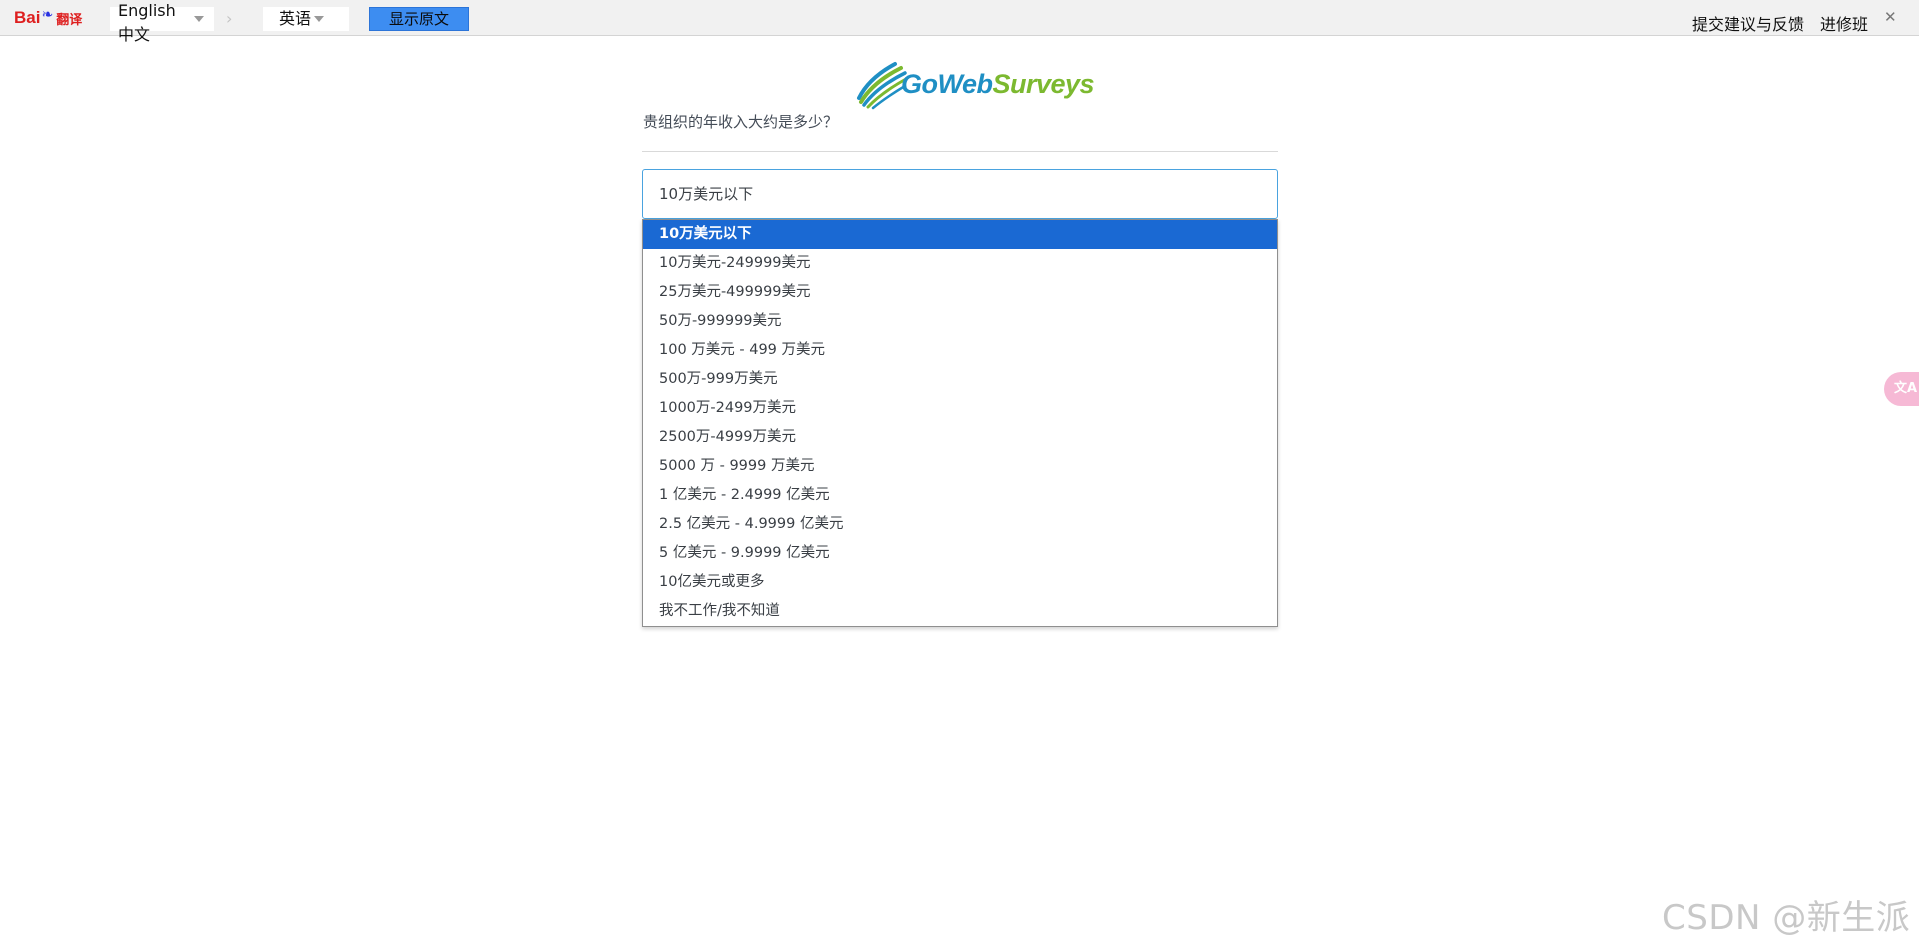  I want to click on divider, so click(960, 151).